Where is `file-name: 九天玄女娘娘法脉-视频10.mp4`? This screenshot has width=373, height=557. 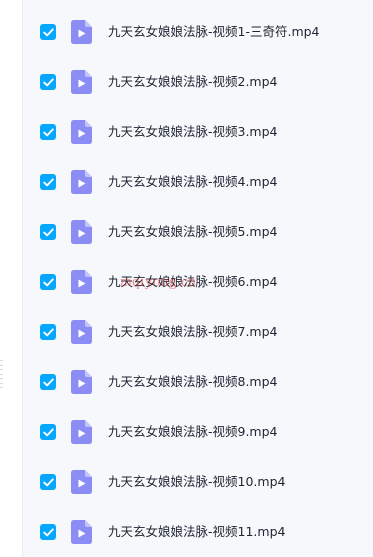 file-name: 九天玄女娘娘法脉-视频10.mp4 is located at coordinates (196, 482).